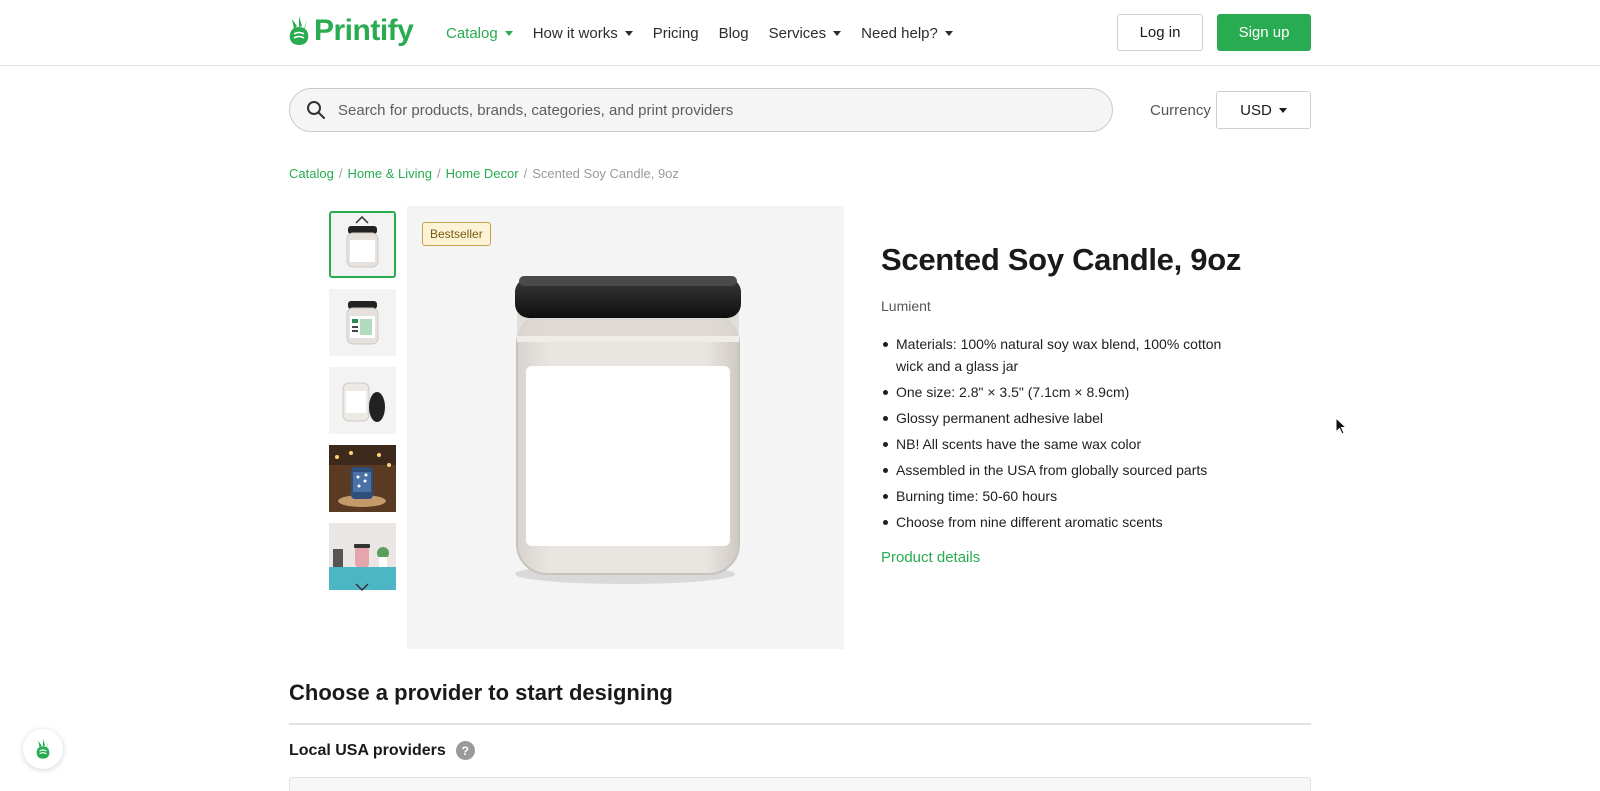 This screenshot has width=1600, height=791. I want to click on nav-catalog: Catalog, so click(479, 33).